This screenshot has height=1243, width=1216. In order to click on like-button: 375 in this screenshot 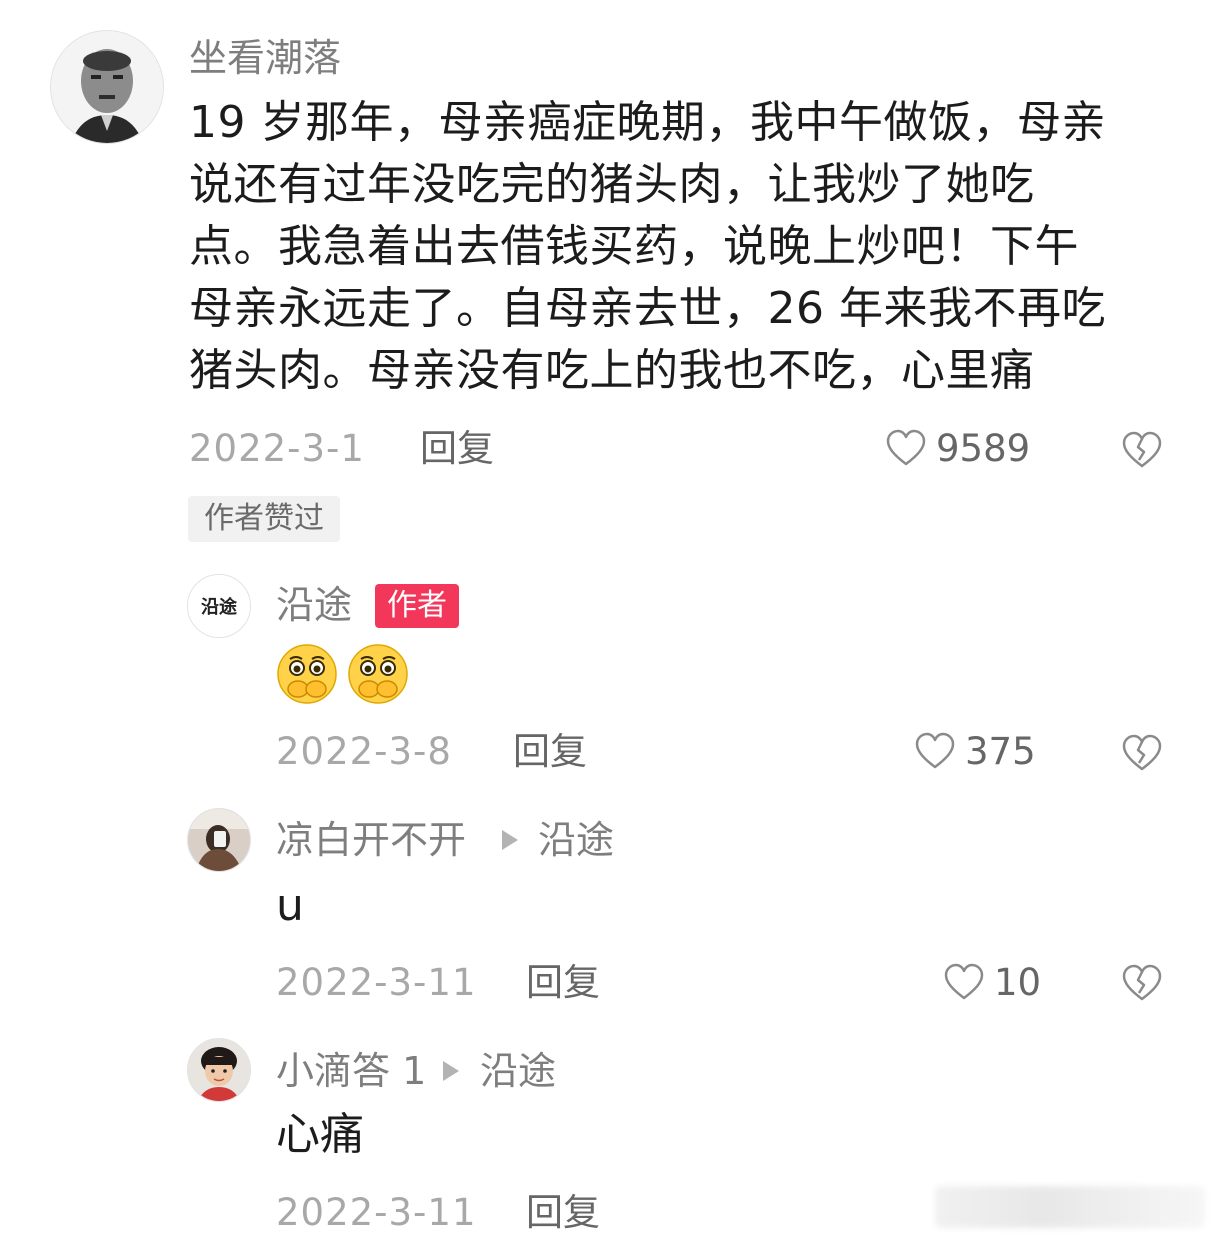, I will do `click(974, 751)`.